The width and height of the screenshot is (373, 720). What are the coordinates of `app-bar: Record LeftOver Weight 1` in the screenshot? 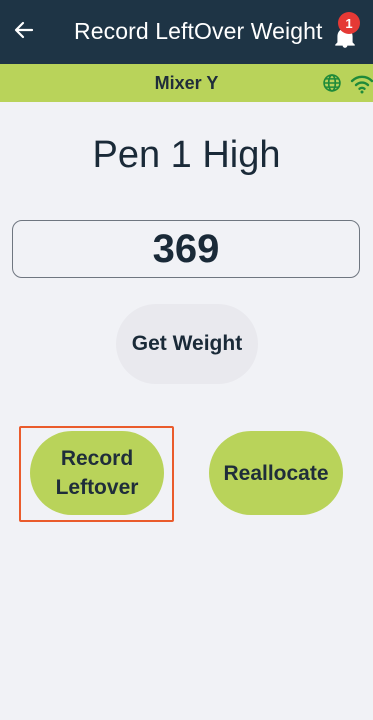 It's located at (186, 32).